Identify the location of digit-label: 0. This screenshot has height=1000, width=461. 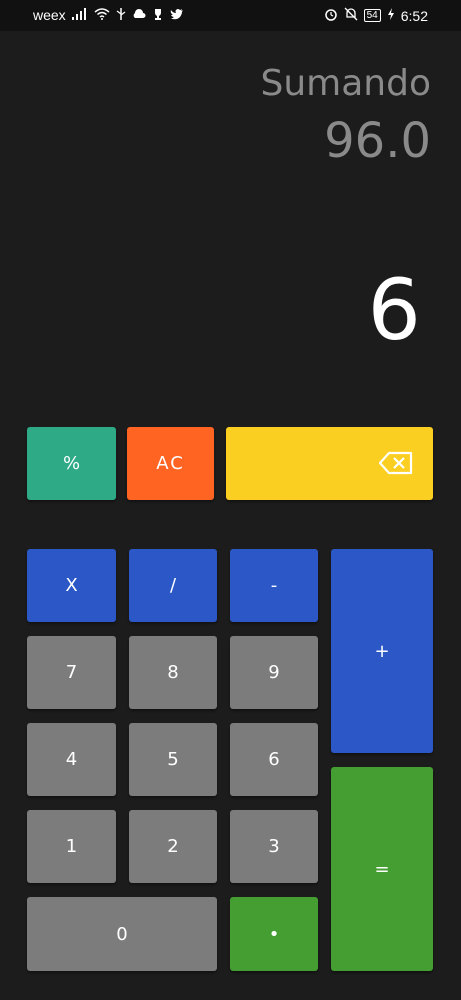
(122, 934).